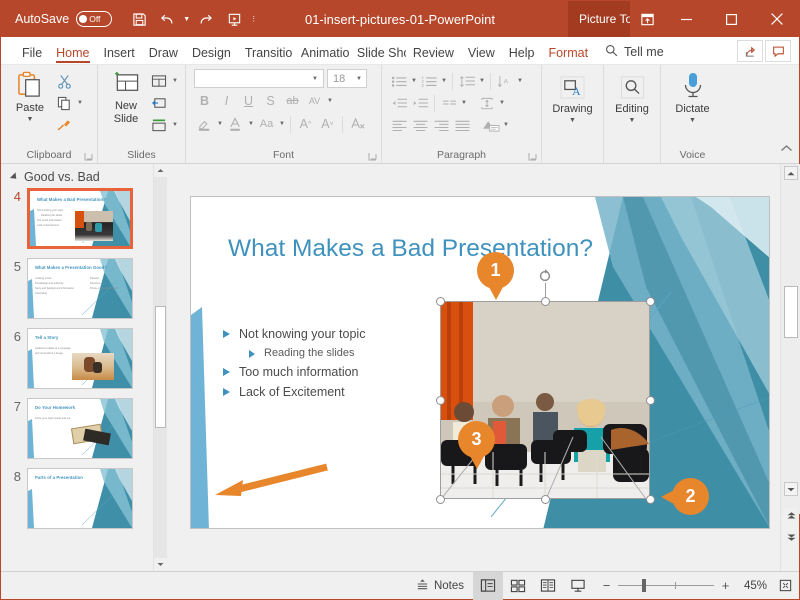 Image resolution: width=800 pixels, height=600 pixels. Describe the element at coordinates (347, 78) in the screenshot. I see `font-size-input: 18 ▼` at that location.